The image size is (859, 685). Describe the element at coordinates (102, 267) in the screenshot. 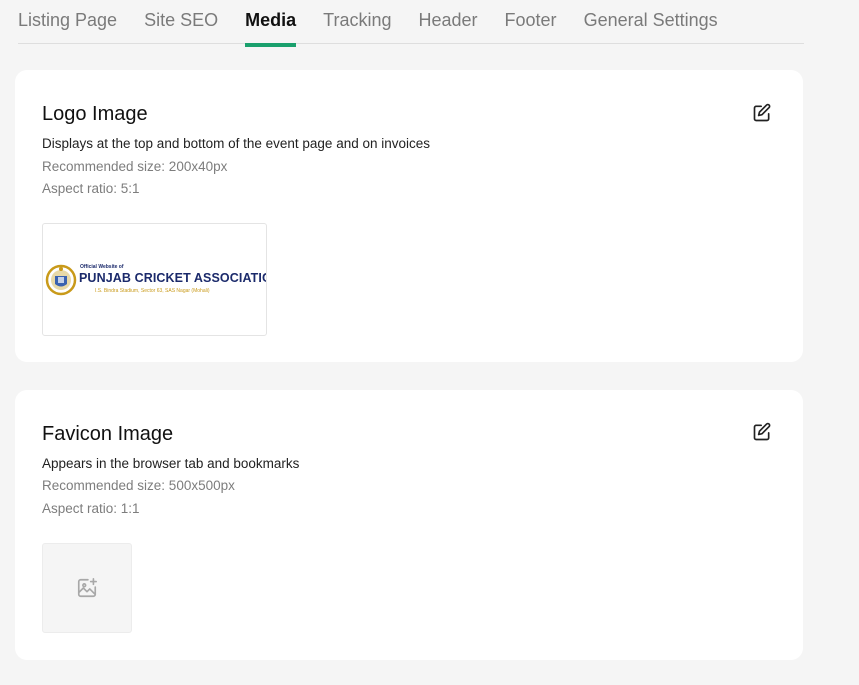

I see `logo-small-text: Official Website of` at that location.